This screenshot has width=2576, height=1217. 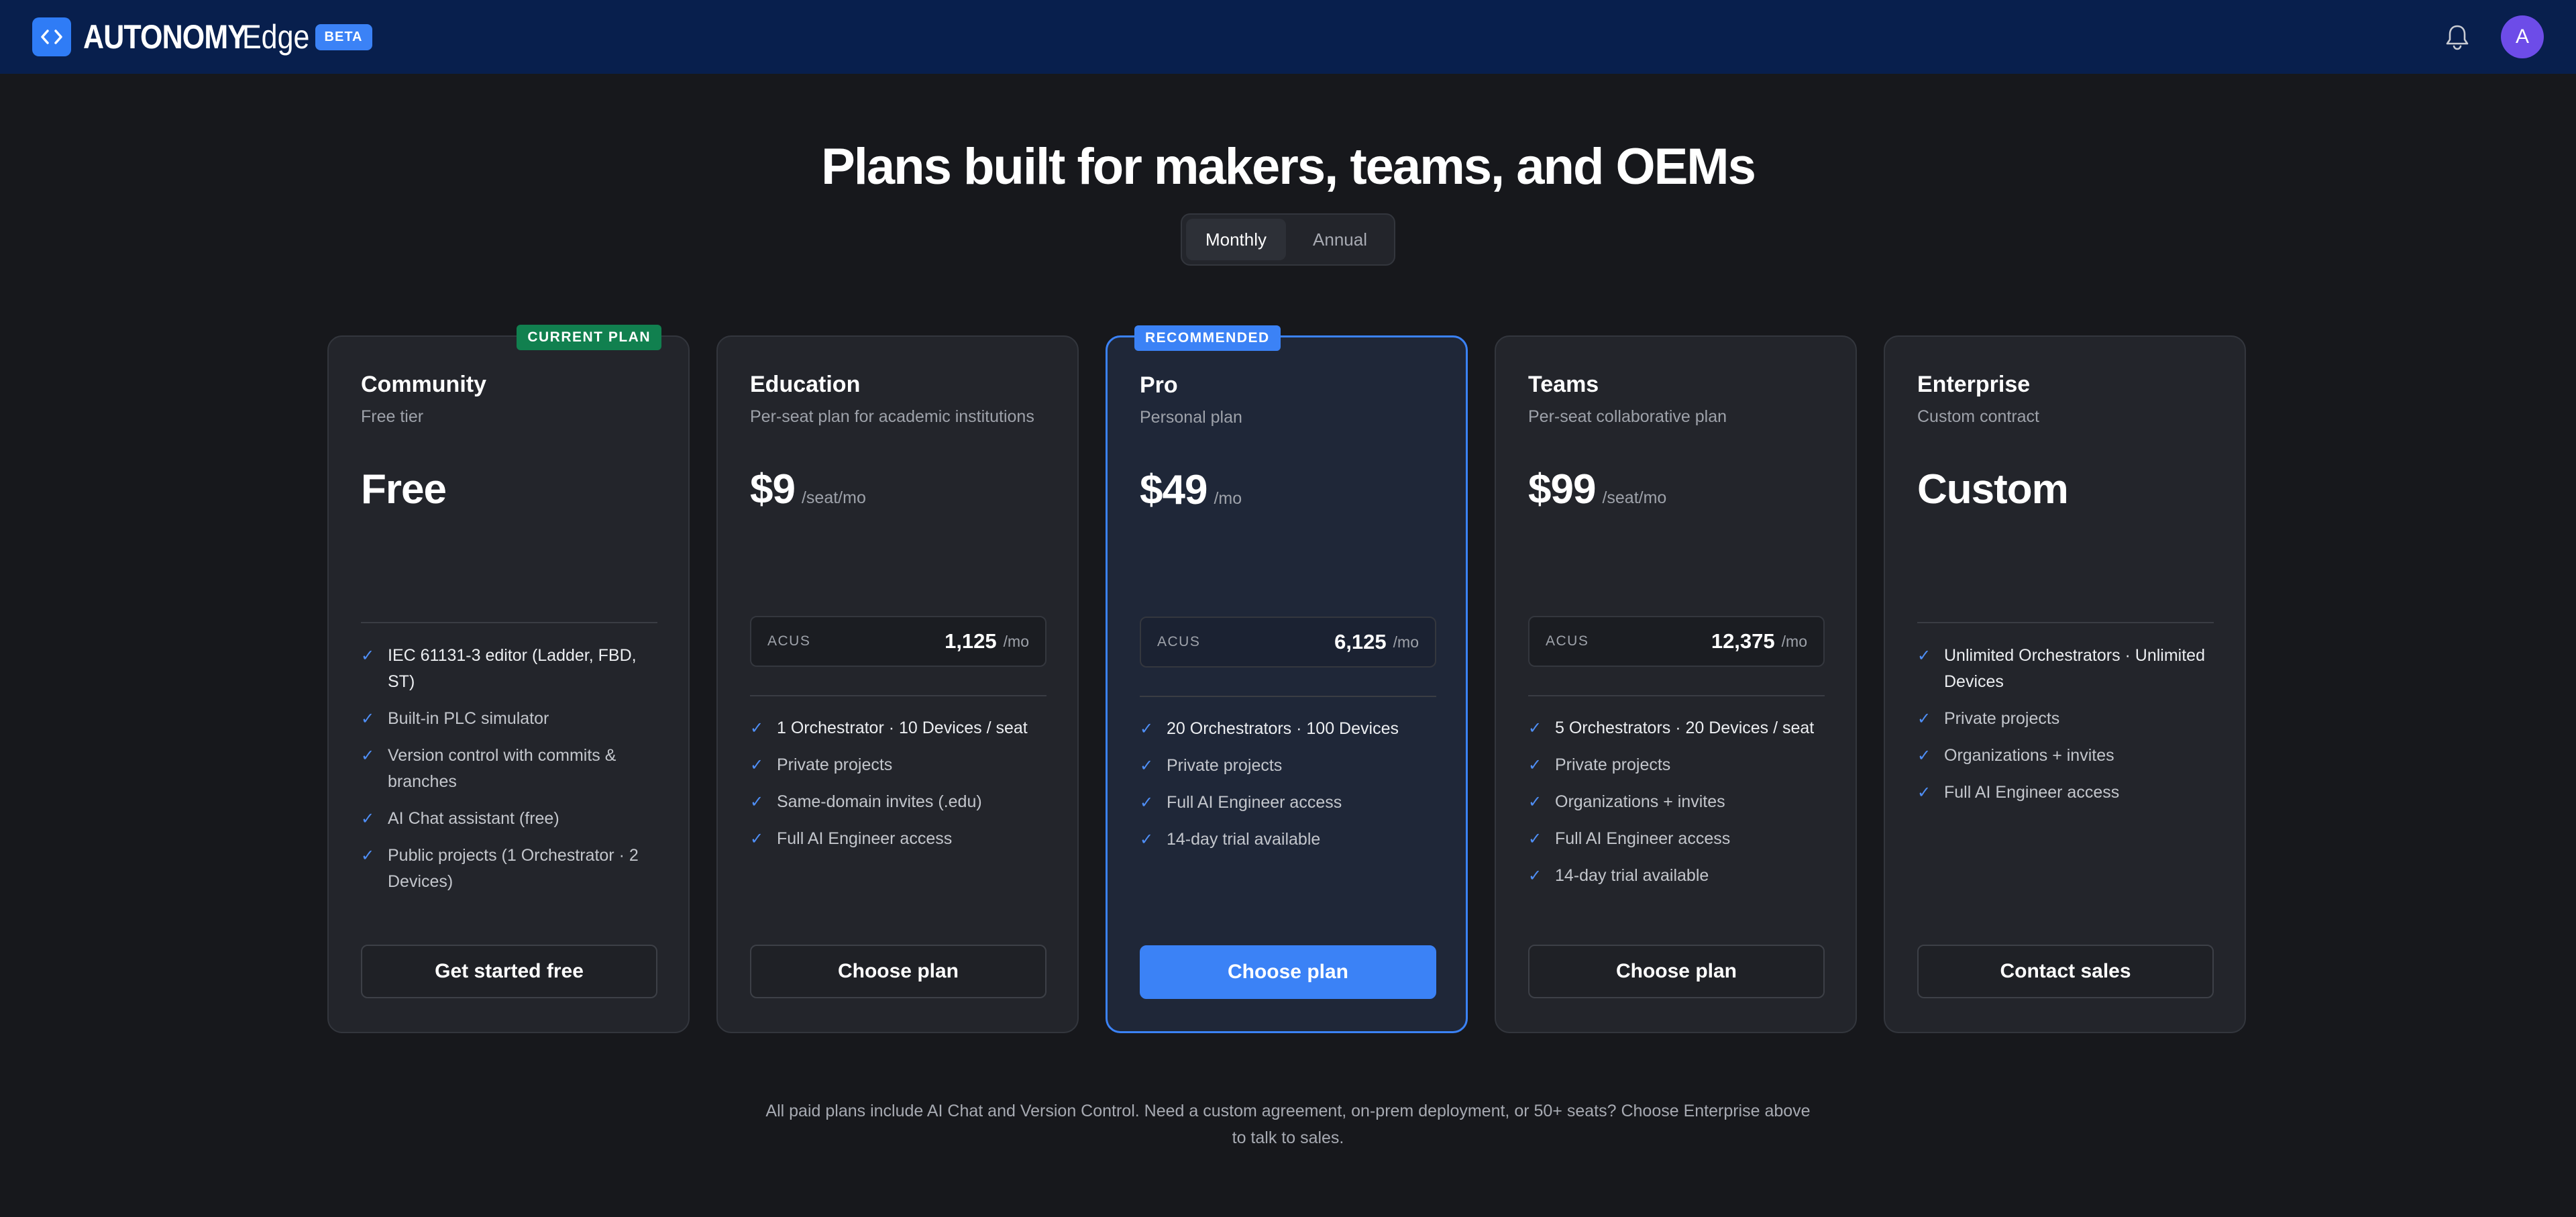 What do you see at coordinates (512, 769) in the screenshot?
I see `feature-item: ✓ Version control with commits & branches` at bounding box center [512, 769].